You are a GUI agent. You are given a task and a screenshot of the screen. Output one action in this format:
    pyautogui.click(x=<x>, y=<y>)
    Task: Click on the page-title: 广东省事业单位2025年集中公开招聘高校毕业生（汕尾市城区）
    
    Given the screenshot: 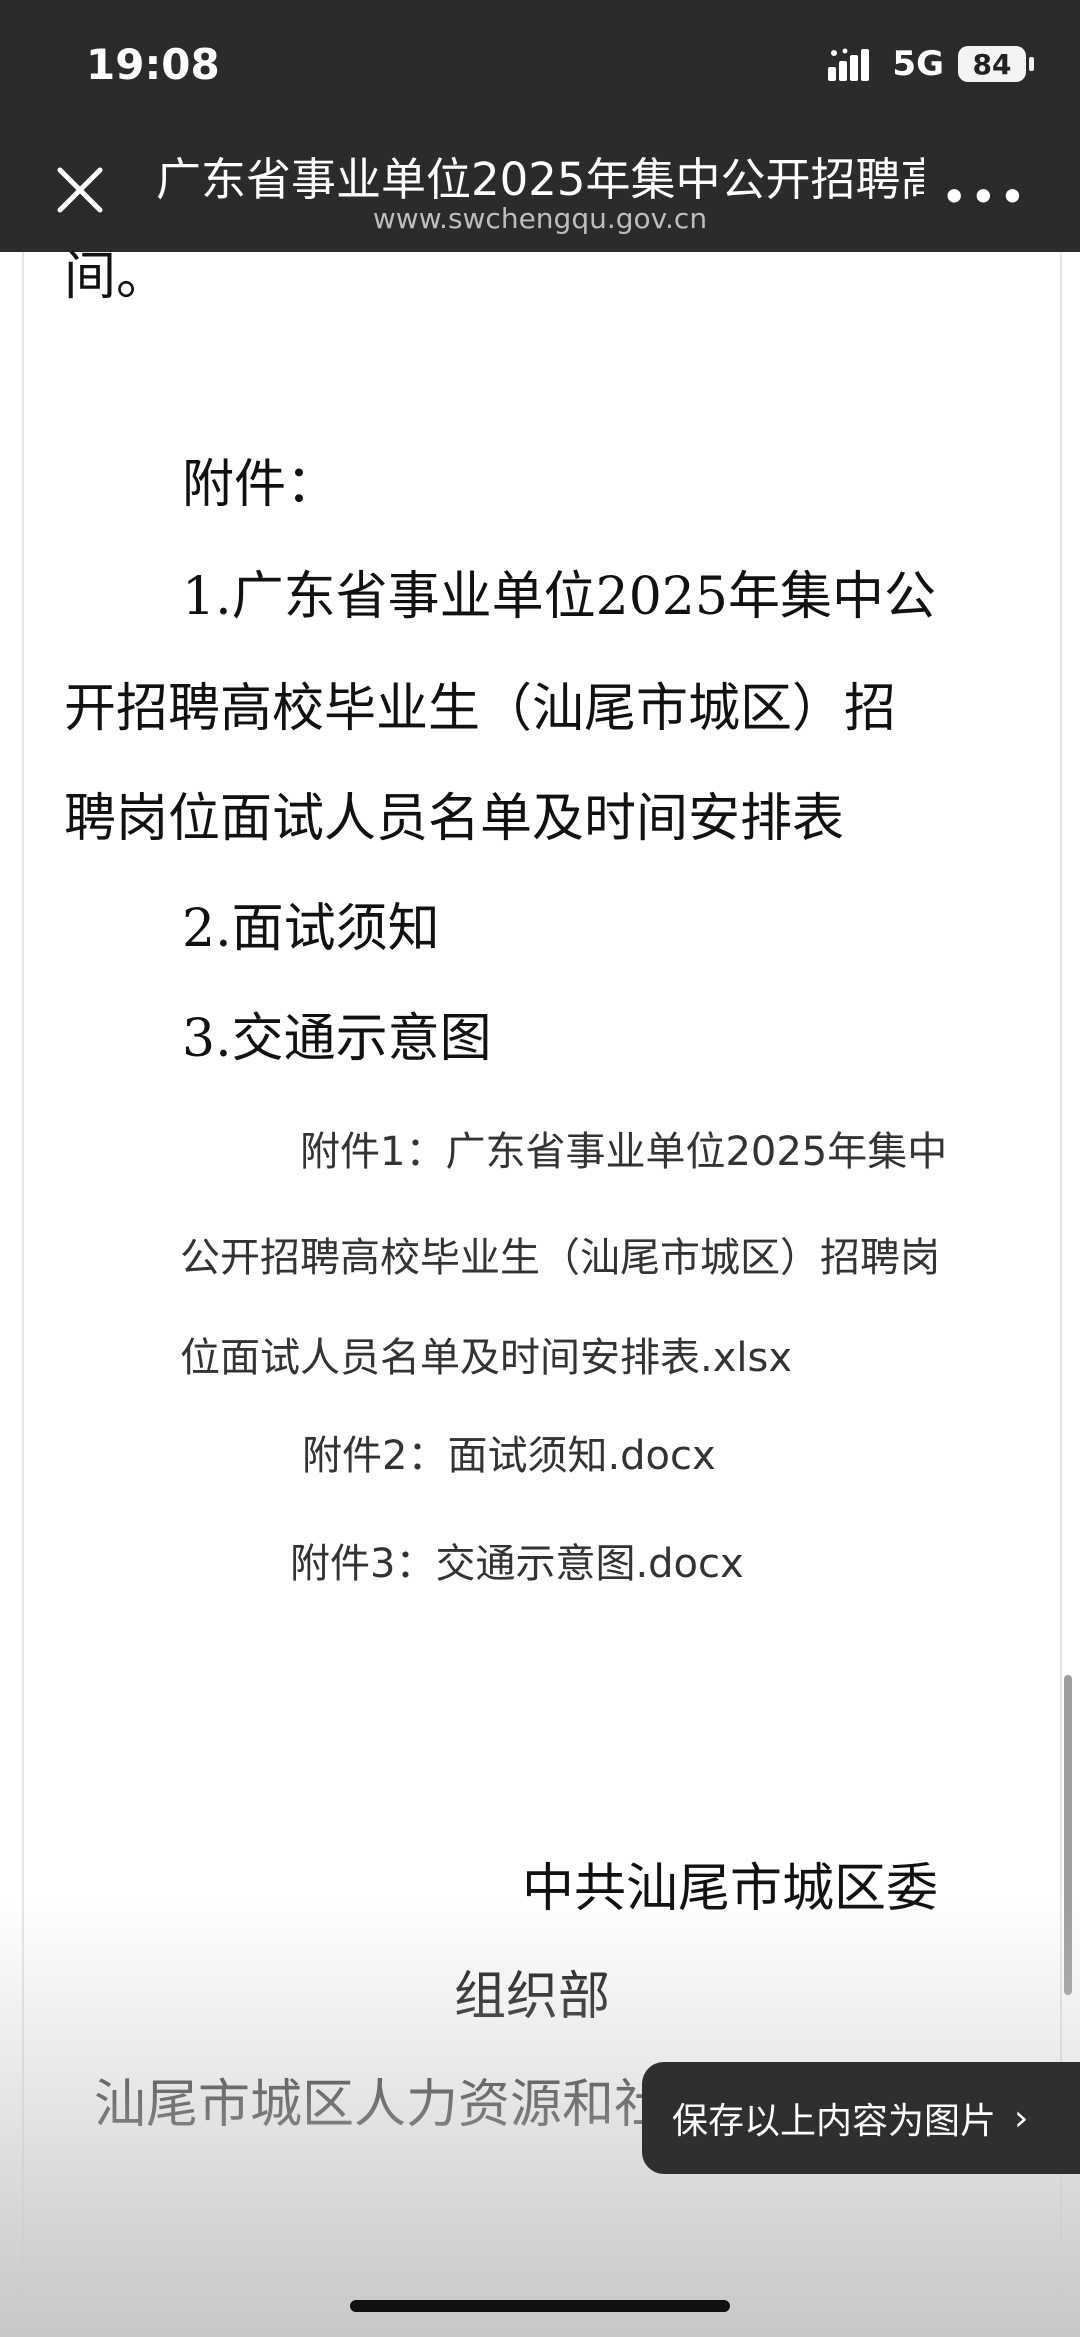 What is the action you would take?
    pyautogui.click(x=540, y=179)
    